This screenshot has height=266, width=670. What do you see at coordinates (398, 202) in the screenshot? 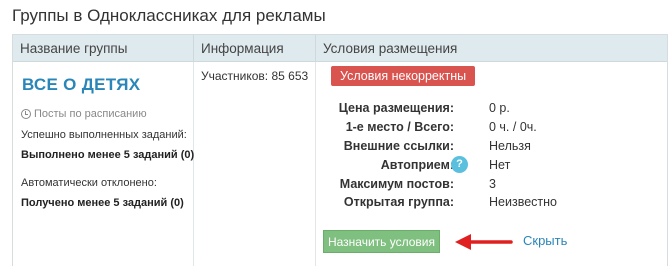
I see `condition-label-open-group: Открытая группа:` at bounding box center [398, 202].